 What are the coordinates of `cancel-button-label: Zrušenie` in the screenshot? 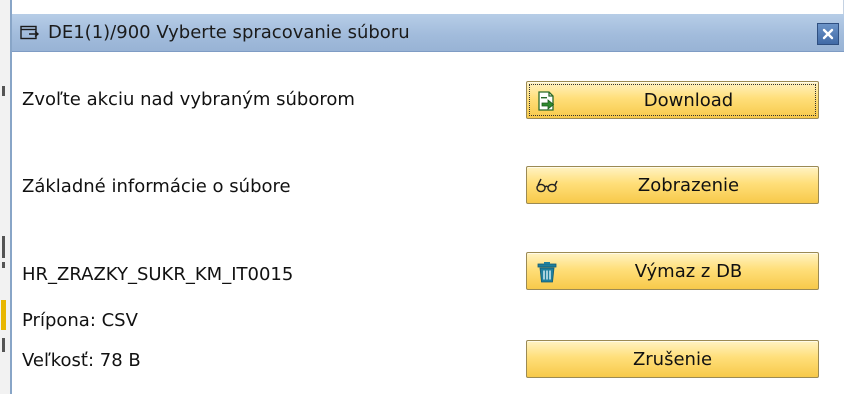 It's located at (672, 359).